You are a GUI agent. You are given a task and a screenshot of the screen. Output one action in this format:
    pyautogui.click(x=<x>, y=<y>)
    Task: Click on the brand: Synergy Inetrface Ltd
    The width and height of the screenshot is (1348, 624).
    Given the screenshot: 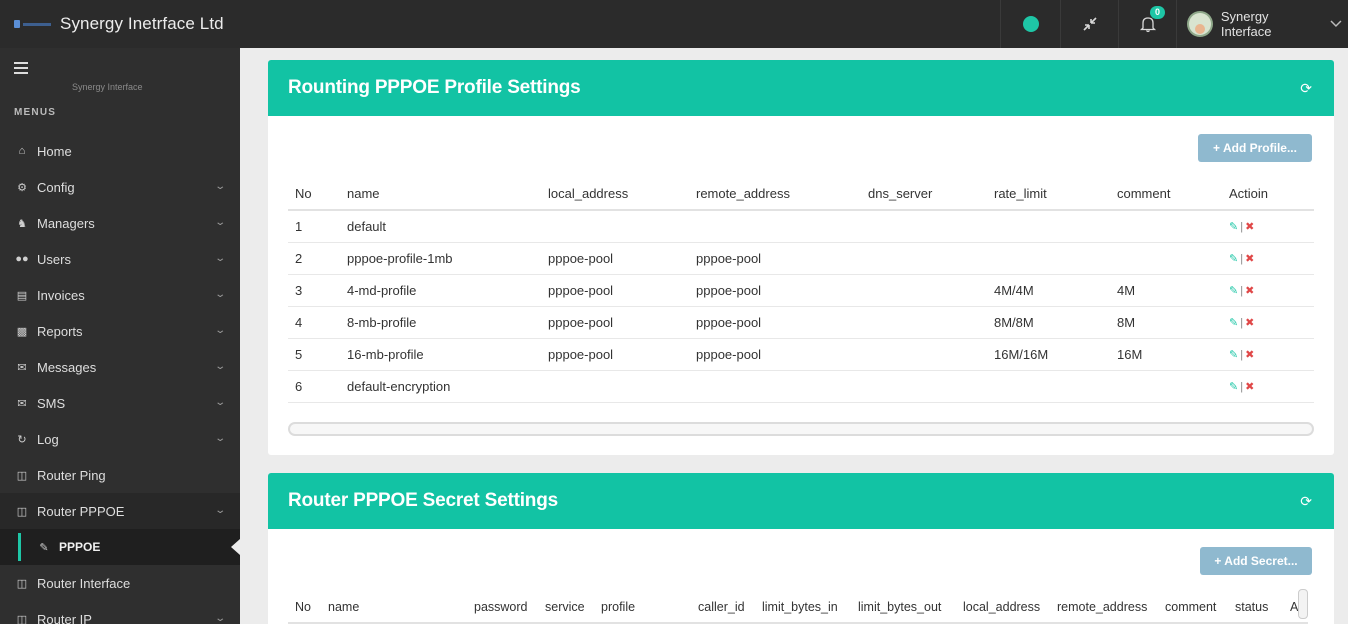 What is the action you would take?
    pyautogui.click(x=119, y=24)
    